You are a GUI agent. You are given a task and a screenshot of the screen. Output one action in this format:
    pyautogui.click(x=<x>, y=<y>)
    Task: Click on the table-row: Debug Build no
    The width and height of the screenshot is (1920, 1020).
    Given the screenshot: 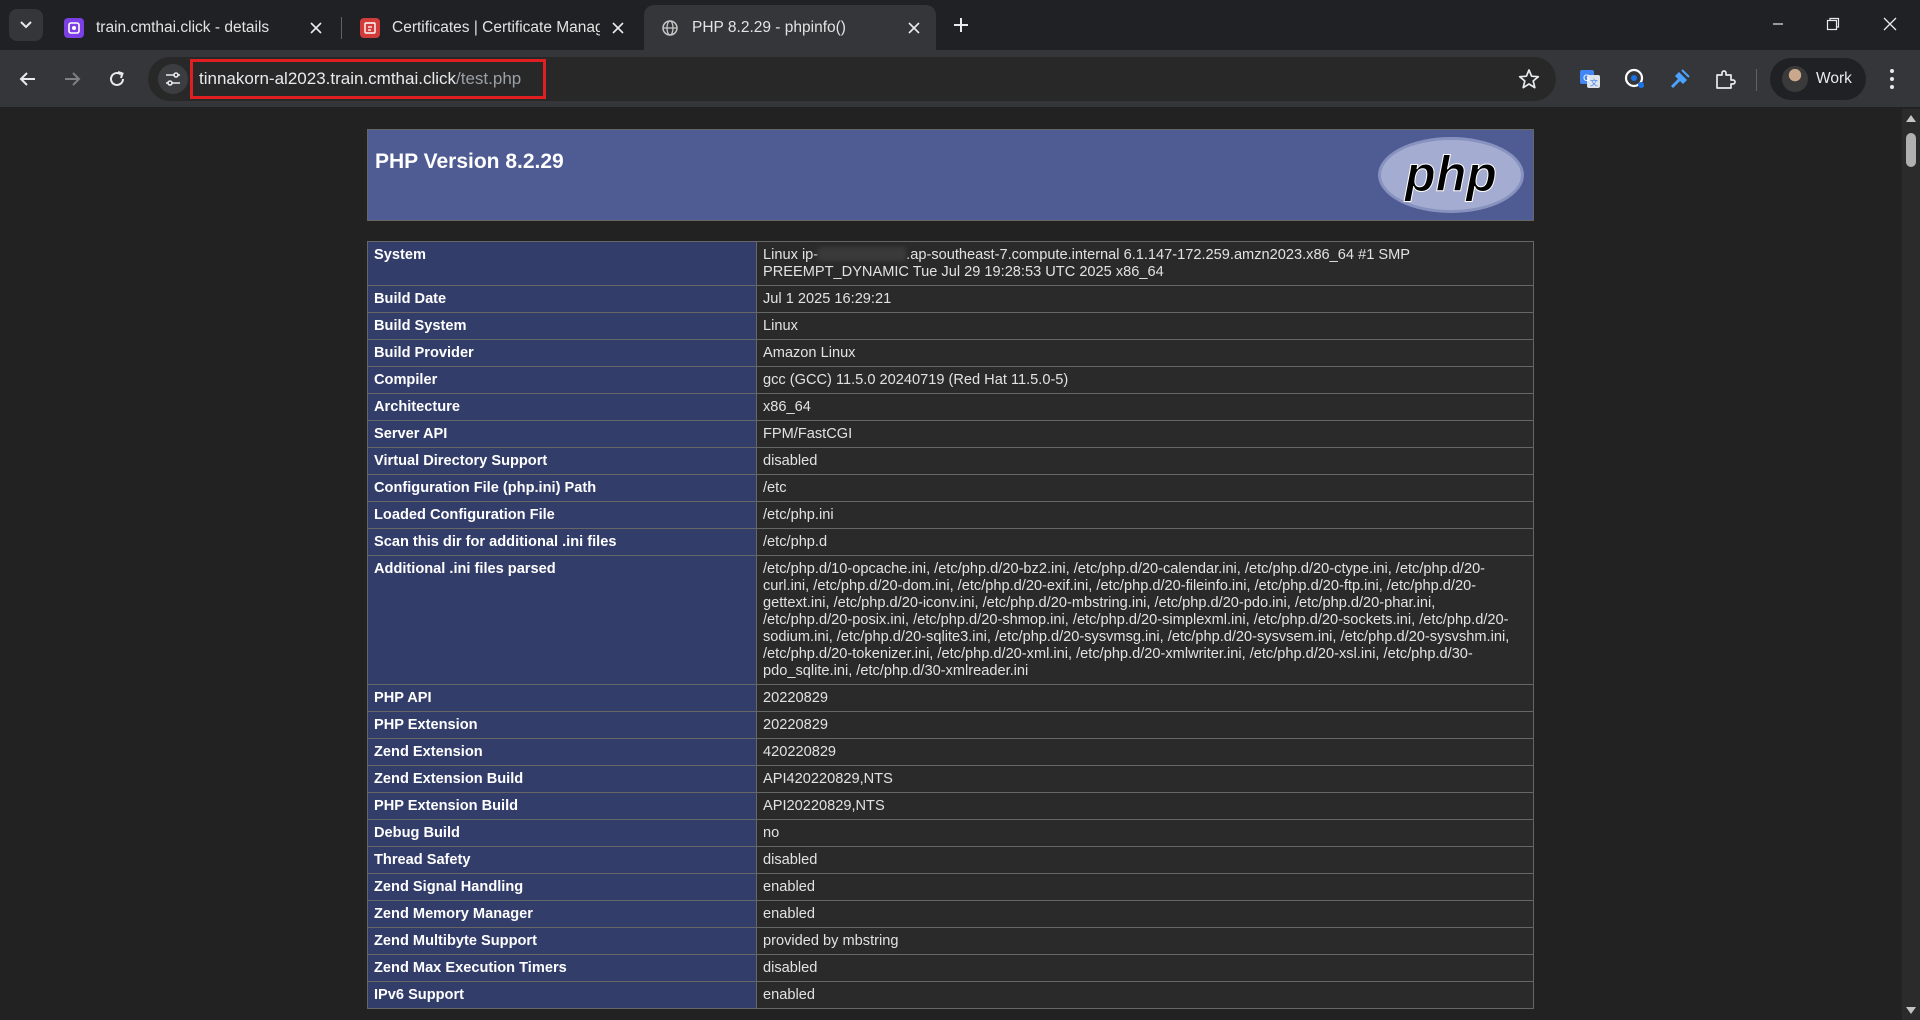 What is the action you would take?
    pyautogui.click(x=950, y=833)
    